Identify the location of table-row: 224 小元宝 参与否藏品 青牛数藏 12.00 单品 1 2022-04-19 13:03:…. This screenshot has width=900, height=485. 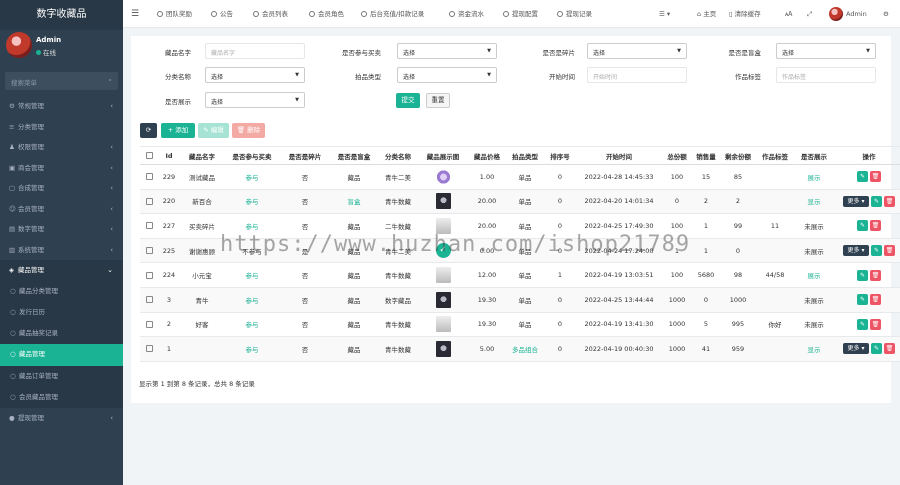
(520, 275).